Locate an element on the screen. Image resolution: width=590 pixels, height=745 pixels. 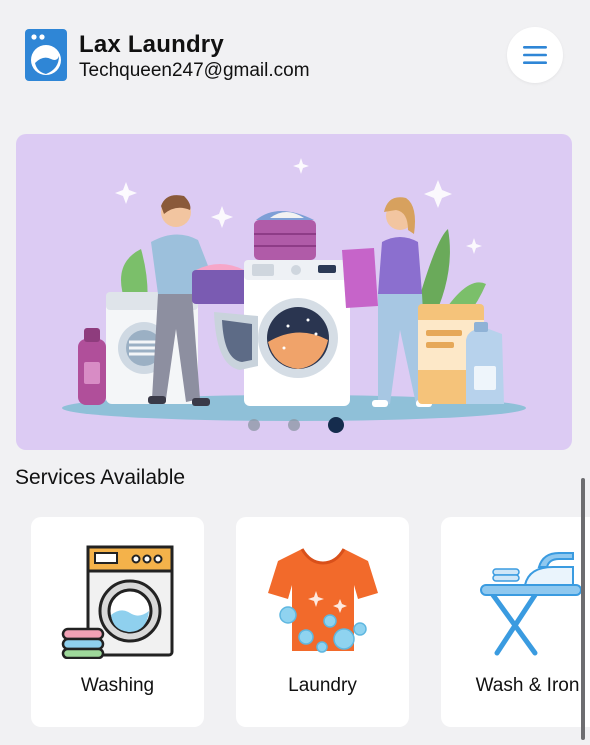
scrollbar is located at coordinates (583, 609).